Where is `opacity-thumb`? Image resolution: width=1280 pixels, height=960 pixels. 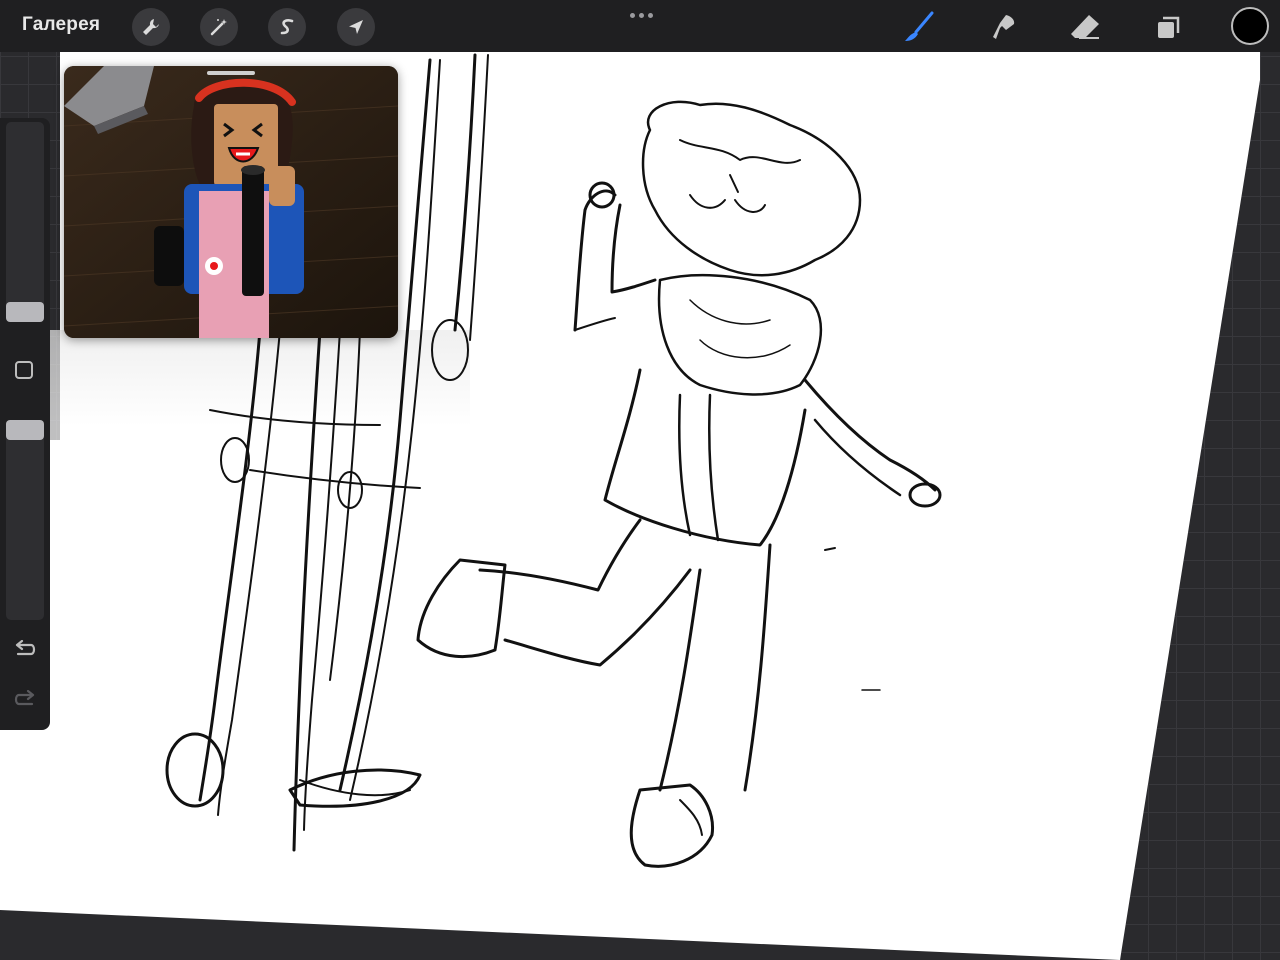 opacity-thumb is located at coordinates (25, 430).